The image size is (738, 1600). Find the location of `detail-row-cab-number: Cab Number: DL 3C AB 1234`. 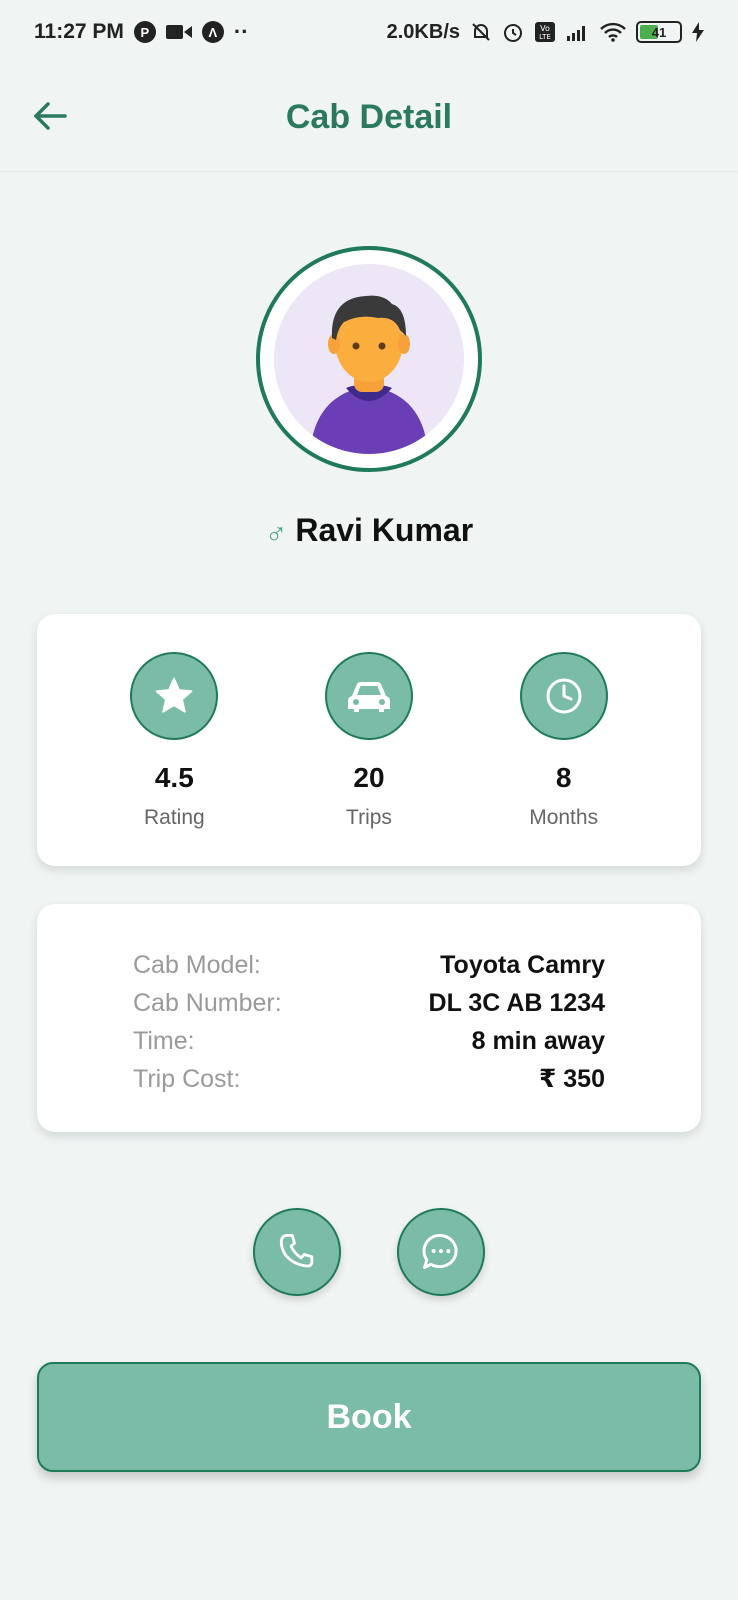

detail-row-cab-number: Cab Number: DL 3C AB 1234 is located at coordinates (369, 1003).